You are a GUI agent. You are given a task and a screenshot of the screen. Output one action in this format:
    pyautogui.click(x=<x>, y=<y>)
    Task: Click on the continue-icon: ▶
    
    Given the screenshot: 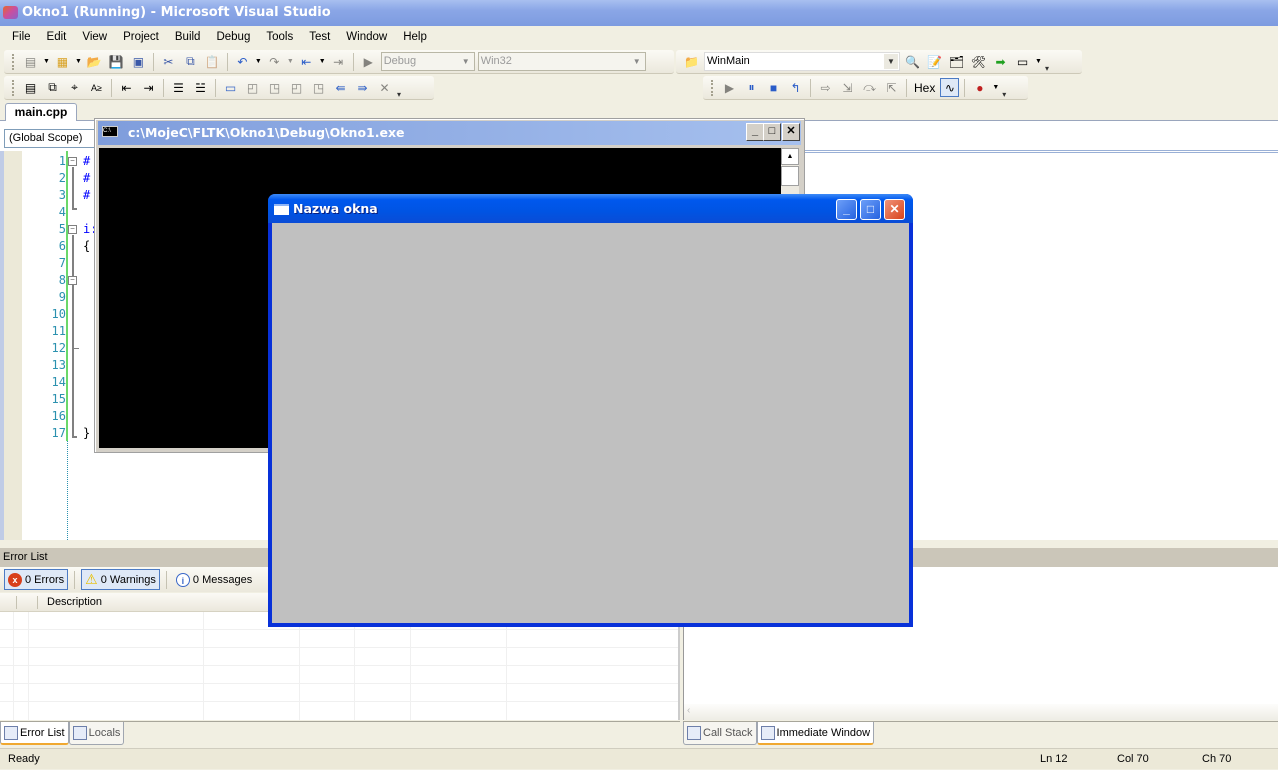 What is the action you would take?
    pyautogui.click(x=729, y=87)
    